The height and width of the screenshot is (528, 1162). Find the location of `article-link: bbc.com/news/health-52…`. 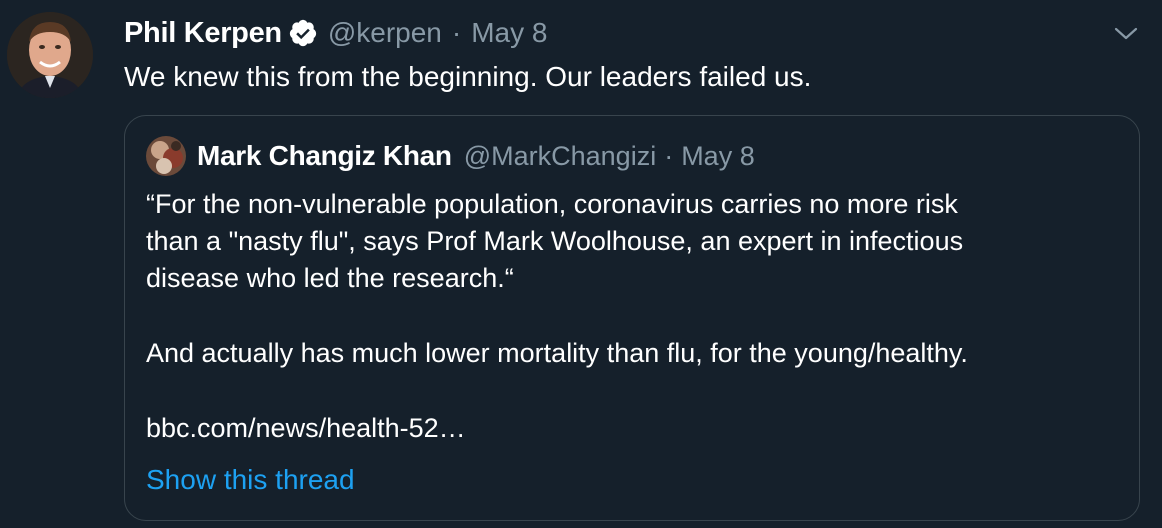

article-link: bbc.com/news/health-52… is located at coordinates (306, 428).